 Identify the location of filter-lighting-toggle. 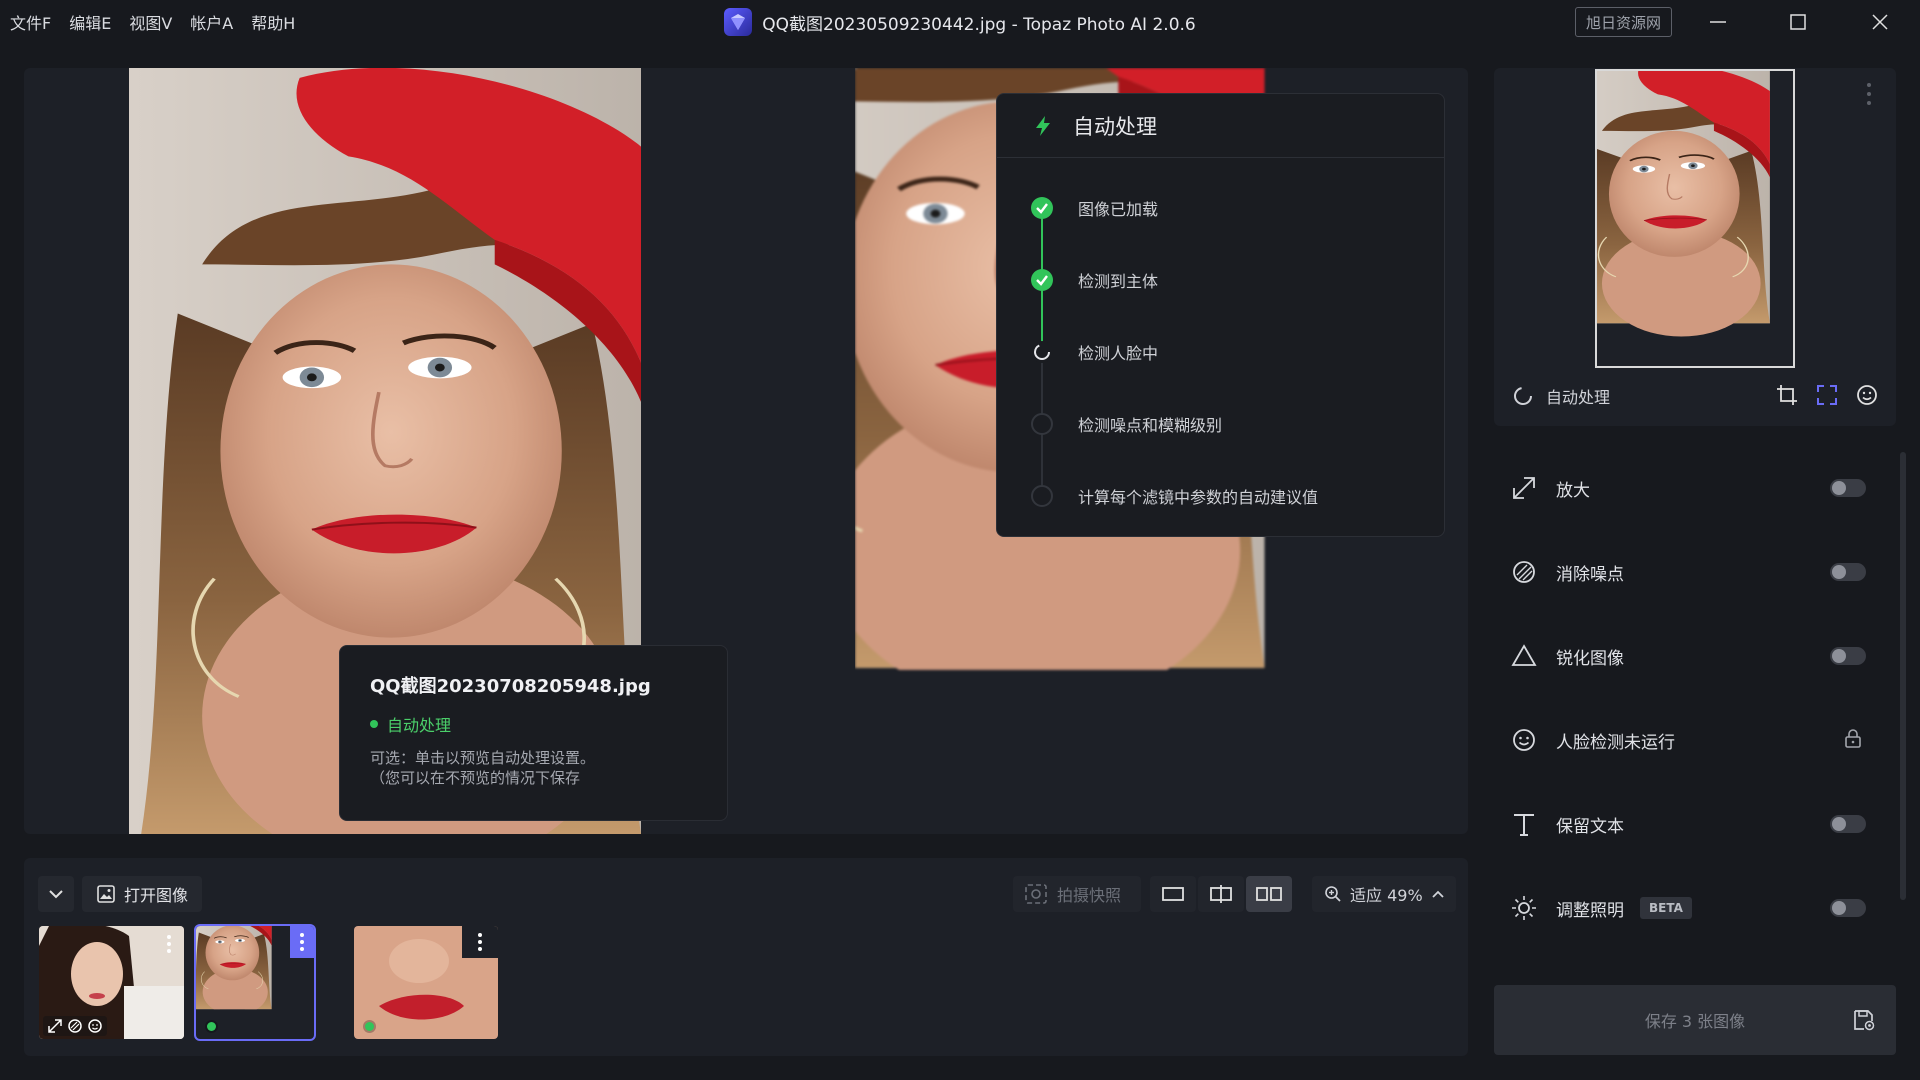
(1848, 908).